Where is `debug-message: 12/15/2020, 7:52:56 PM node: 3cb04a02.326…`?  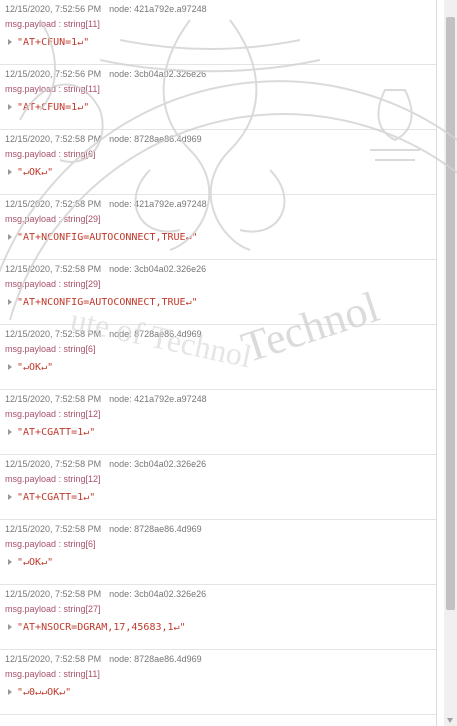 debug-message: 12/15/2020, 7:52:56 PM node: 3cb04a02.326… is located at coordinates (218, 97).